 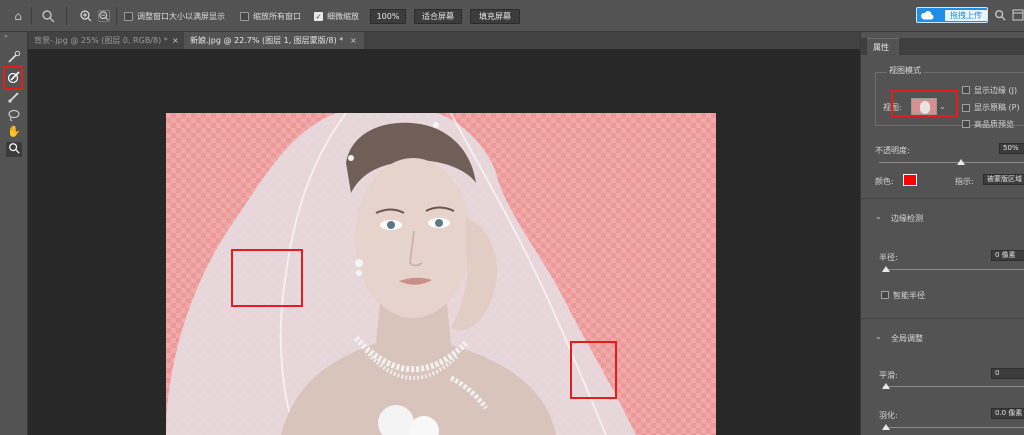 What do you see at coordinates (997, 107) in the screenshot?
I see `show-original-label: 显示原稿 (P)` at bounding box center [997, 107].